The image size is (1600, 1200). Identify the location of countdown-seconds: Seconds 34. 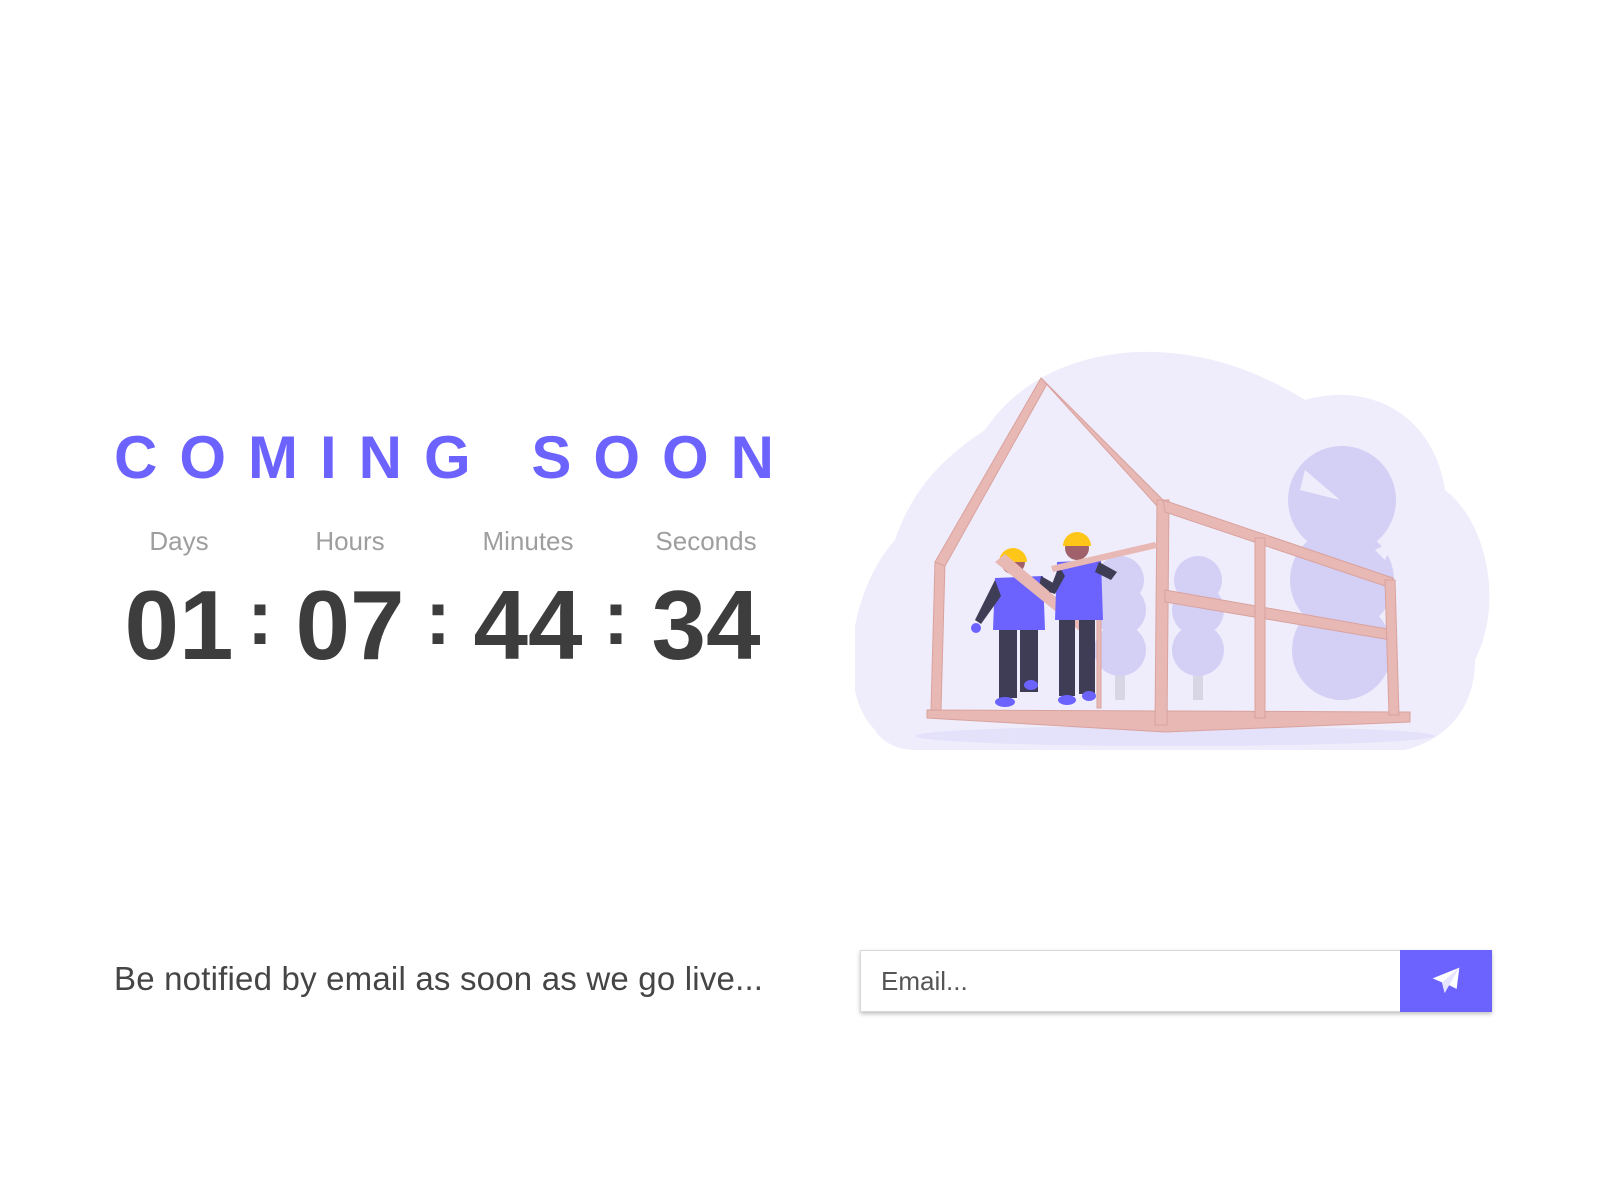
(706, 601).